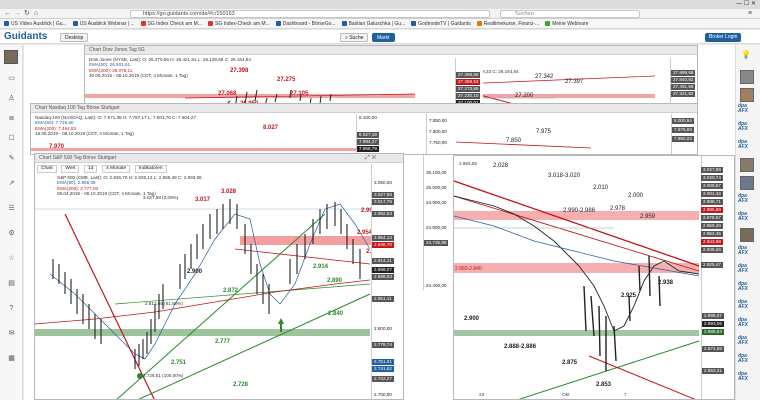 Image resolution: width=760 pixels, height=400 pixels. I want to click on calendar-icon: ▦, so click(11, 359).